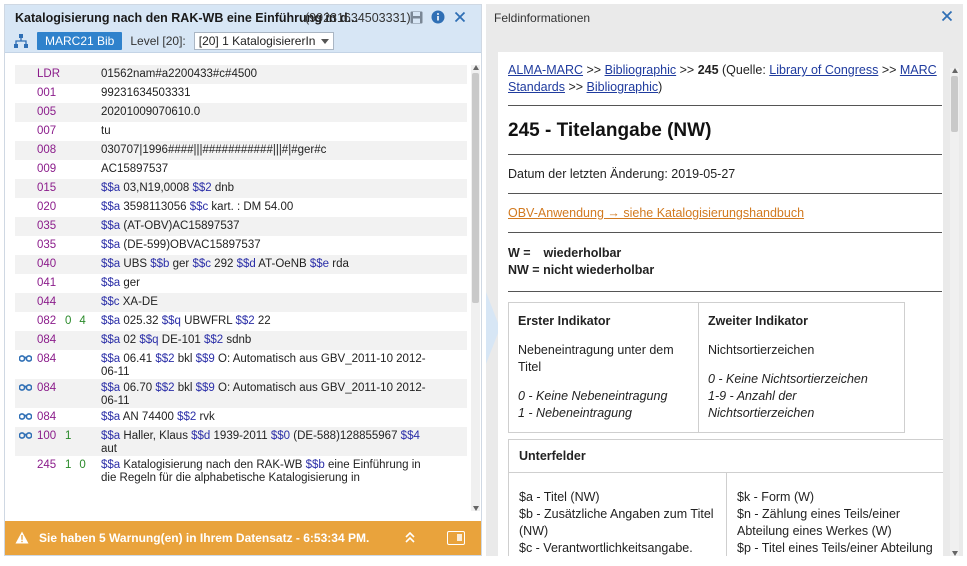 This screenshot has width=967, height=566. What do you see at coordinates (564, 321) in the screenshot?
I see `first-indicator-heading: Erster Indikator` at bounding box center [564, 321].